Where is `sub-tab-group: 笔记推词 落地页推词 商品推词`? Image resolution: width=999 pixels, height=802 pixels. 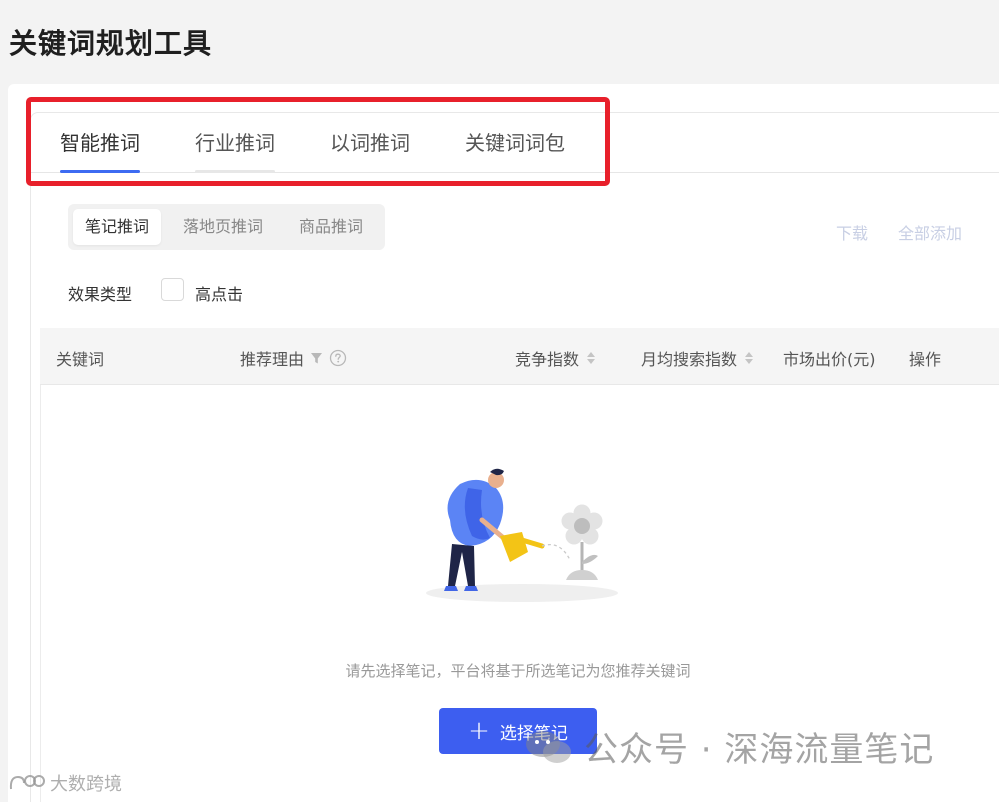 sub-tab-group: 笔记推词 落地页推词 商品推词 is located at coordinates (226, 227).